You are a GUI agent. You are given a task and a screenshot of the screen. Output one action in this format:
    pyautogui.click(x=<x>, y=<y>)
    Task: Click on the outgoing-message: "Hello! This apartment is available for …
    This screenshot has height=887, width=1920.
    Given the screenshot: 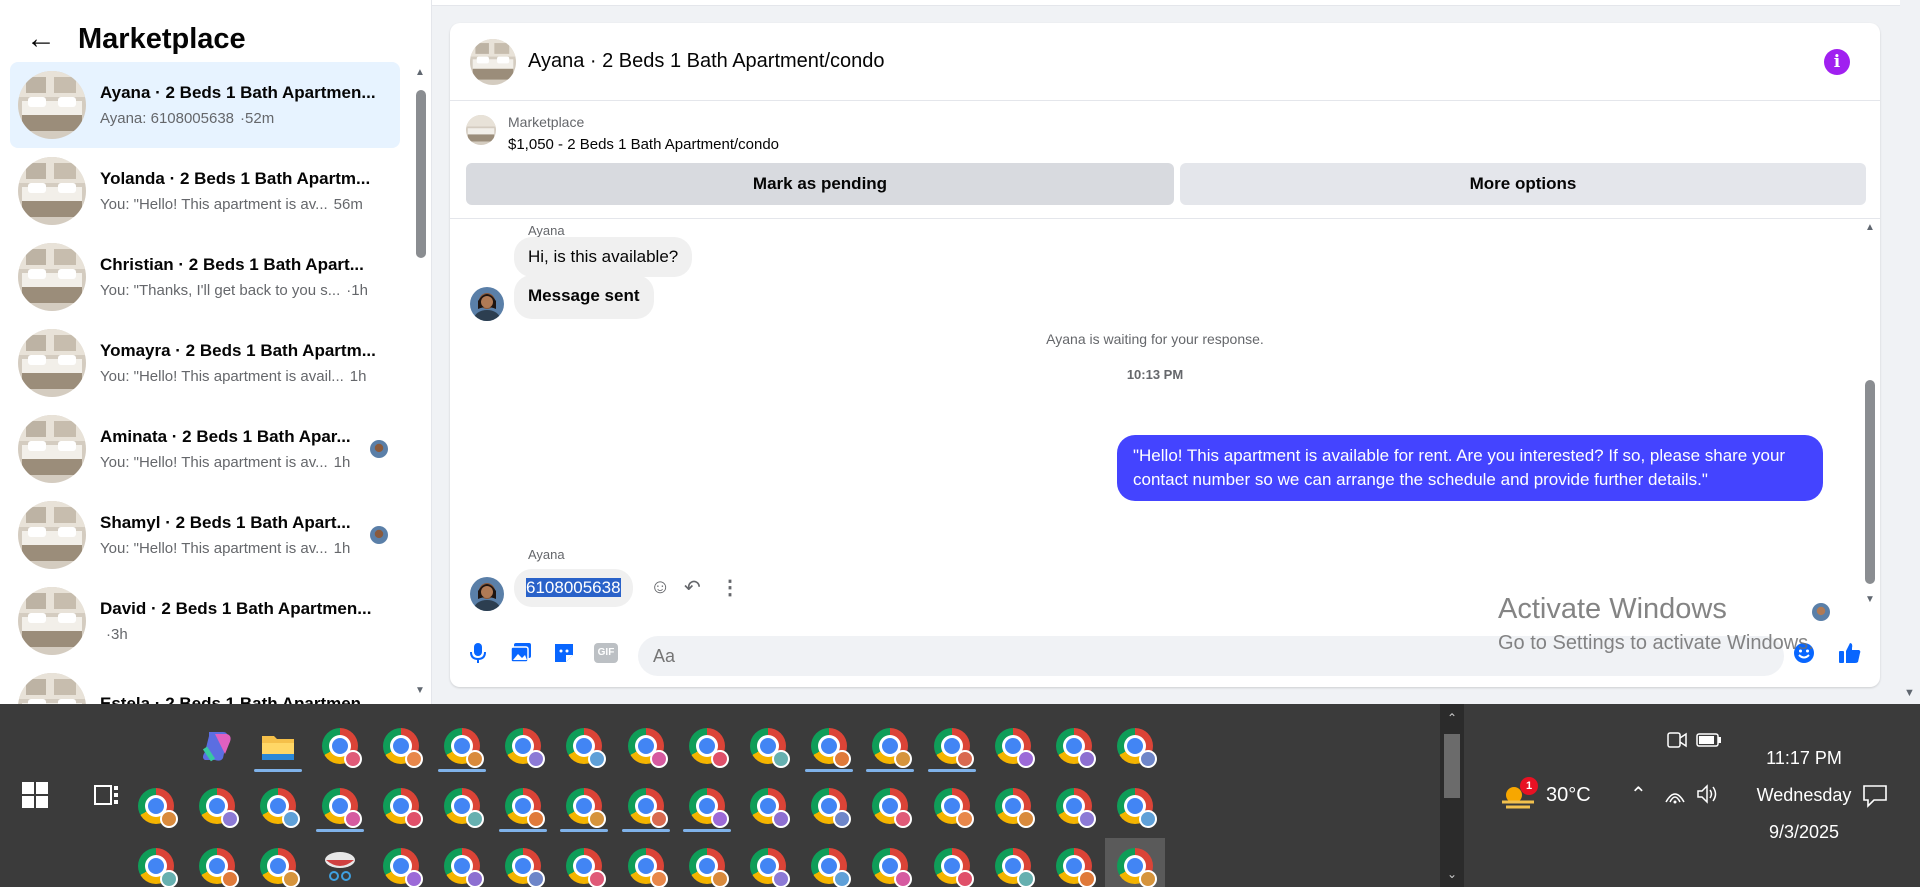 What is the action you would take?
    pyautogui.click(x=1470, y=468)
    